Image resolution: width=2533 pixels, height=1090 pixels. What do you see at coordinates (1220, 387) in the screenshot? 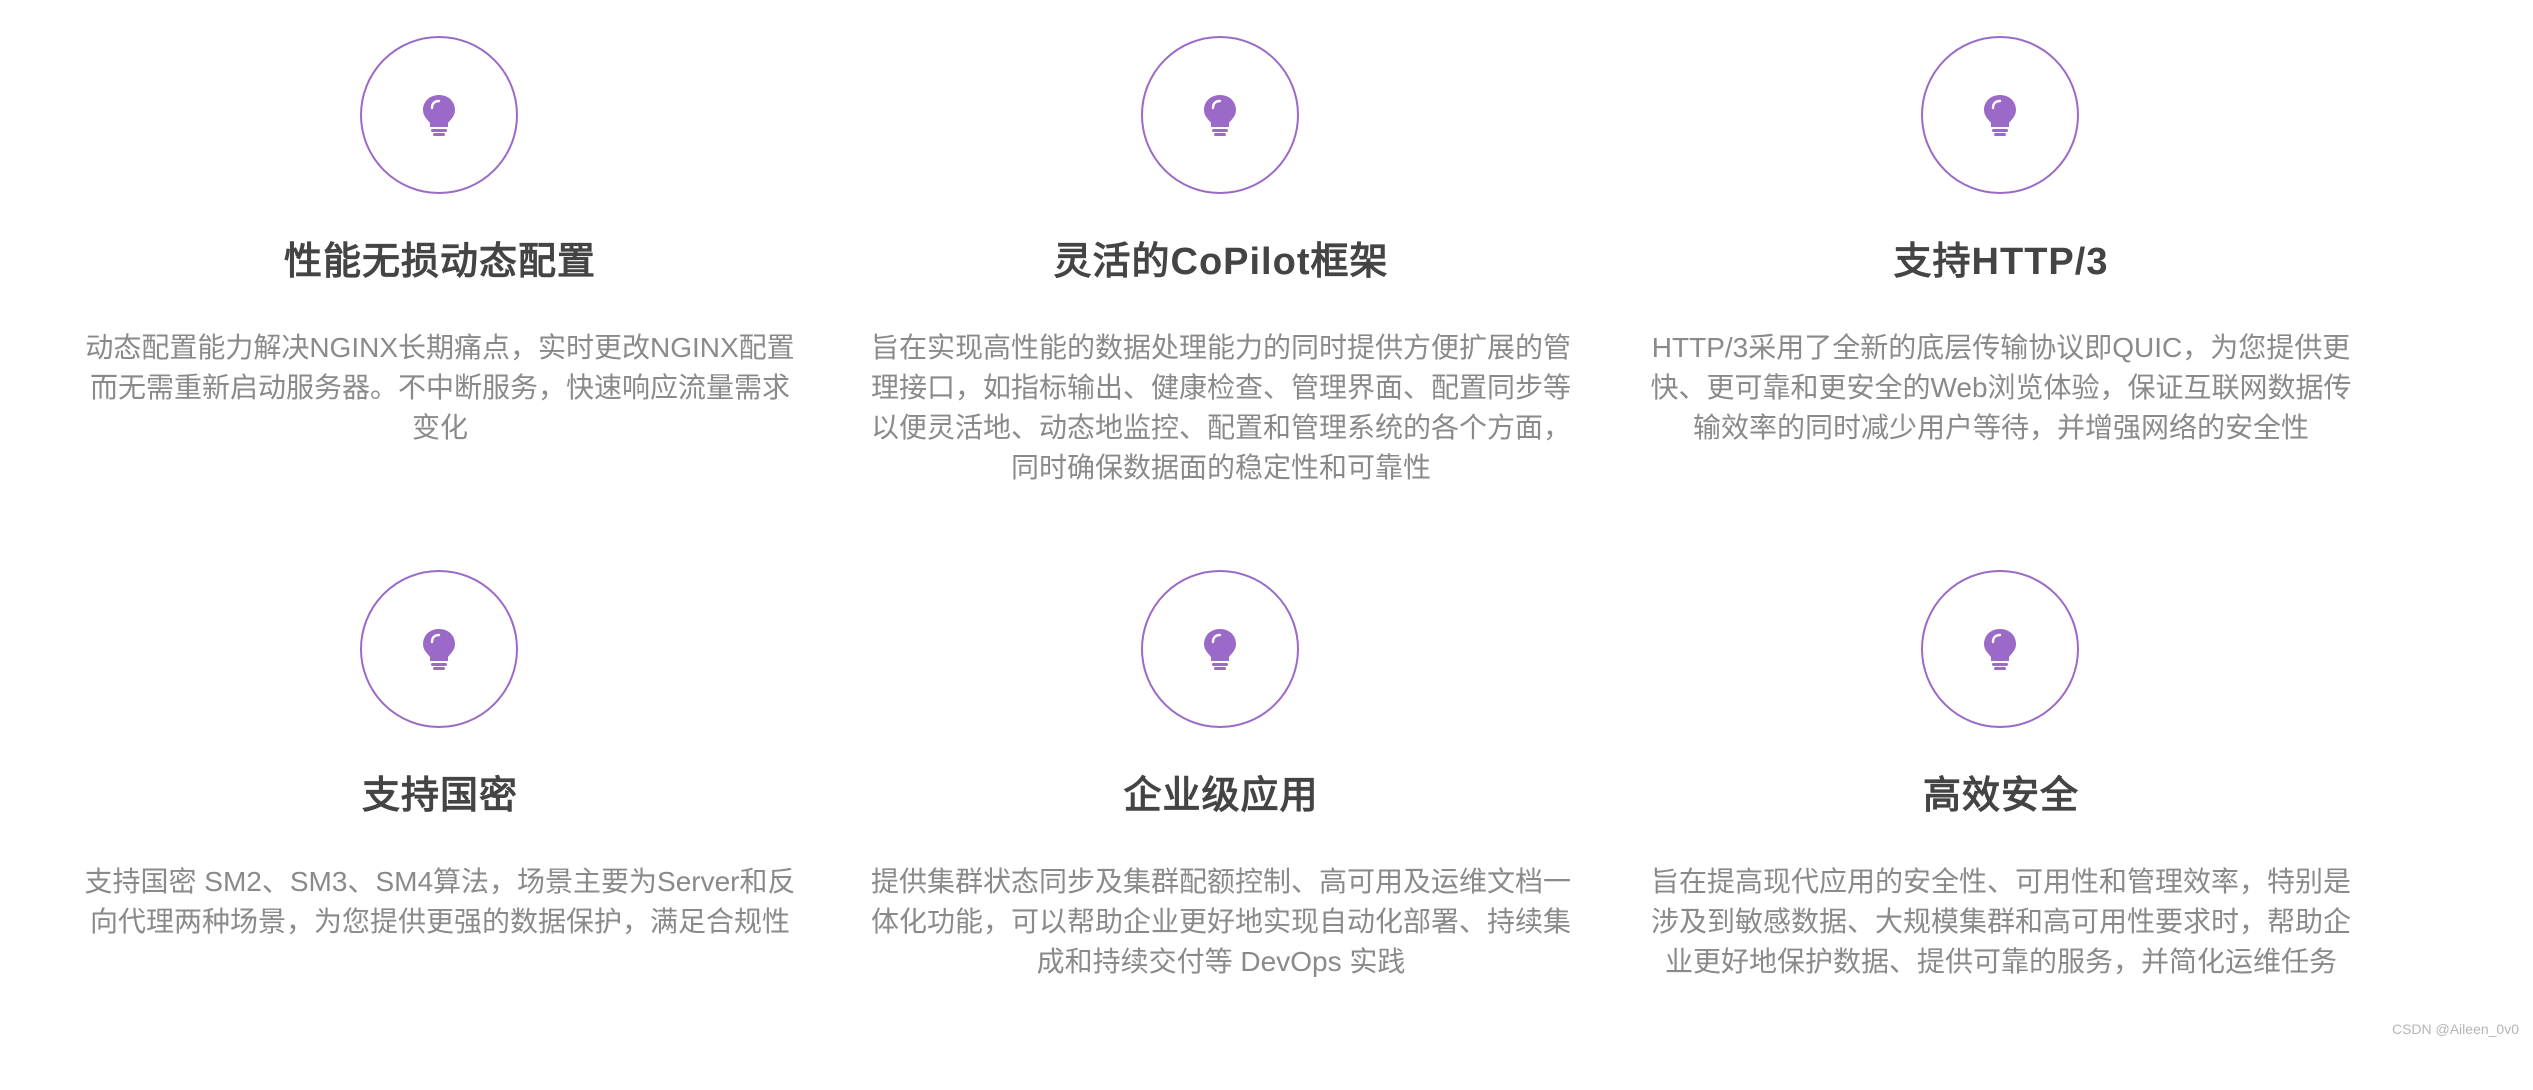
I see `feature-description-line: 理接口，如指标输出、健康检查、管理界面、配置同步等` at bounding box center [1220, 387].